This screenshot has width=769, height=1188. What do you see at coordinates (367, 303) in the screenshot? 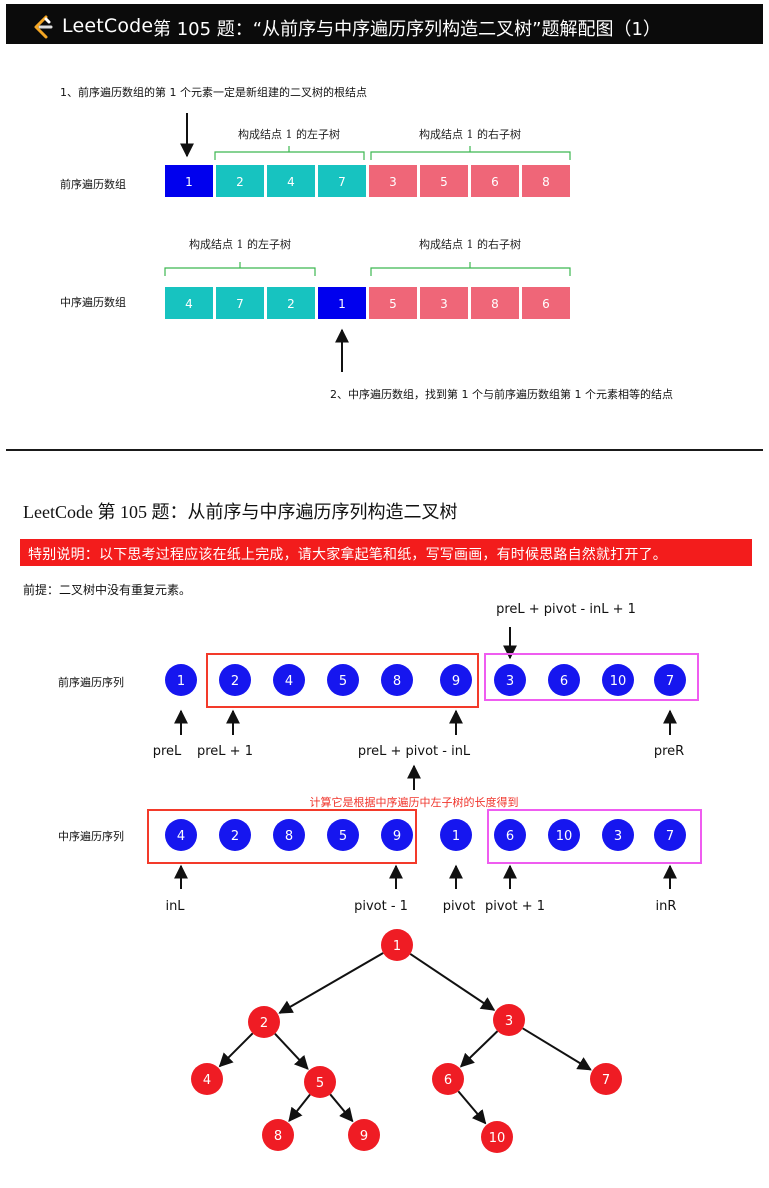
I see `in-array: 4 7 2 1 5 3 8 6` at bounding box center [367, 303].